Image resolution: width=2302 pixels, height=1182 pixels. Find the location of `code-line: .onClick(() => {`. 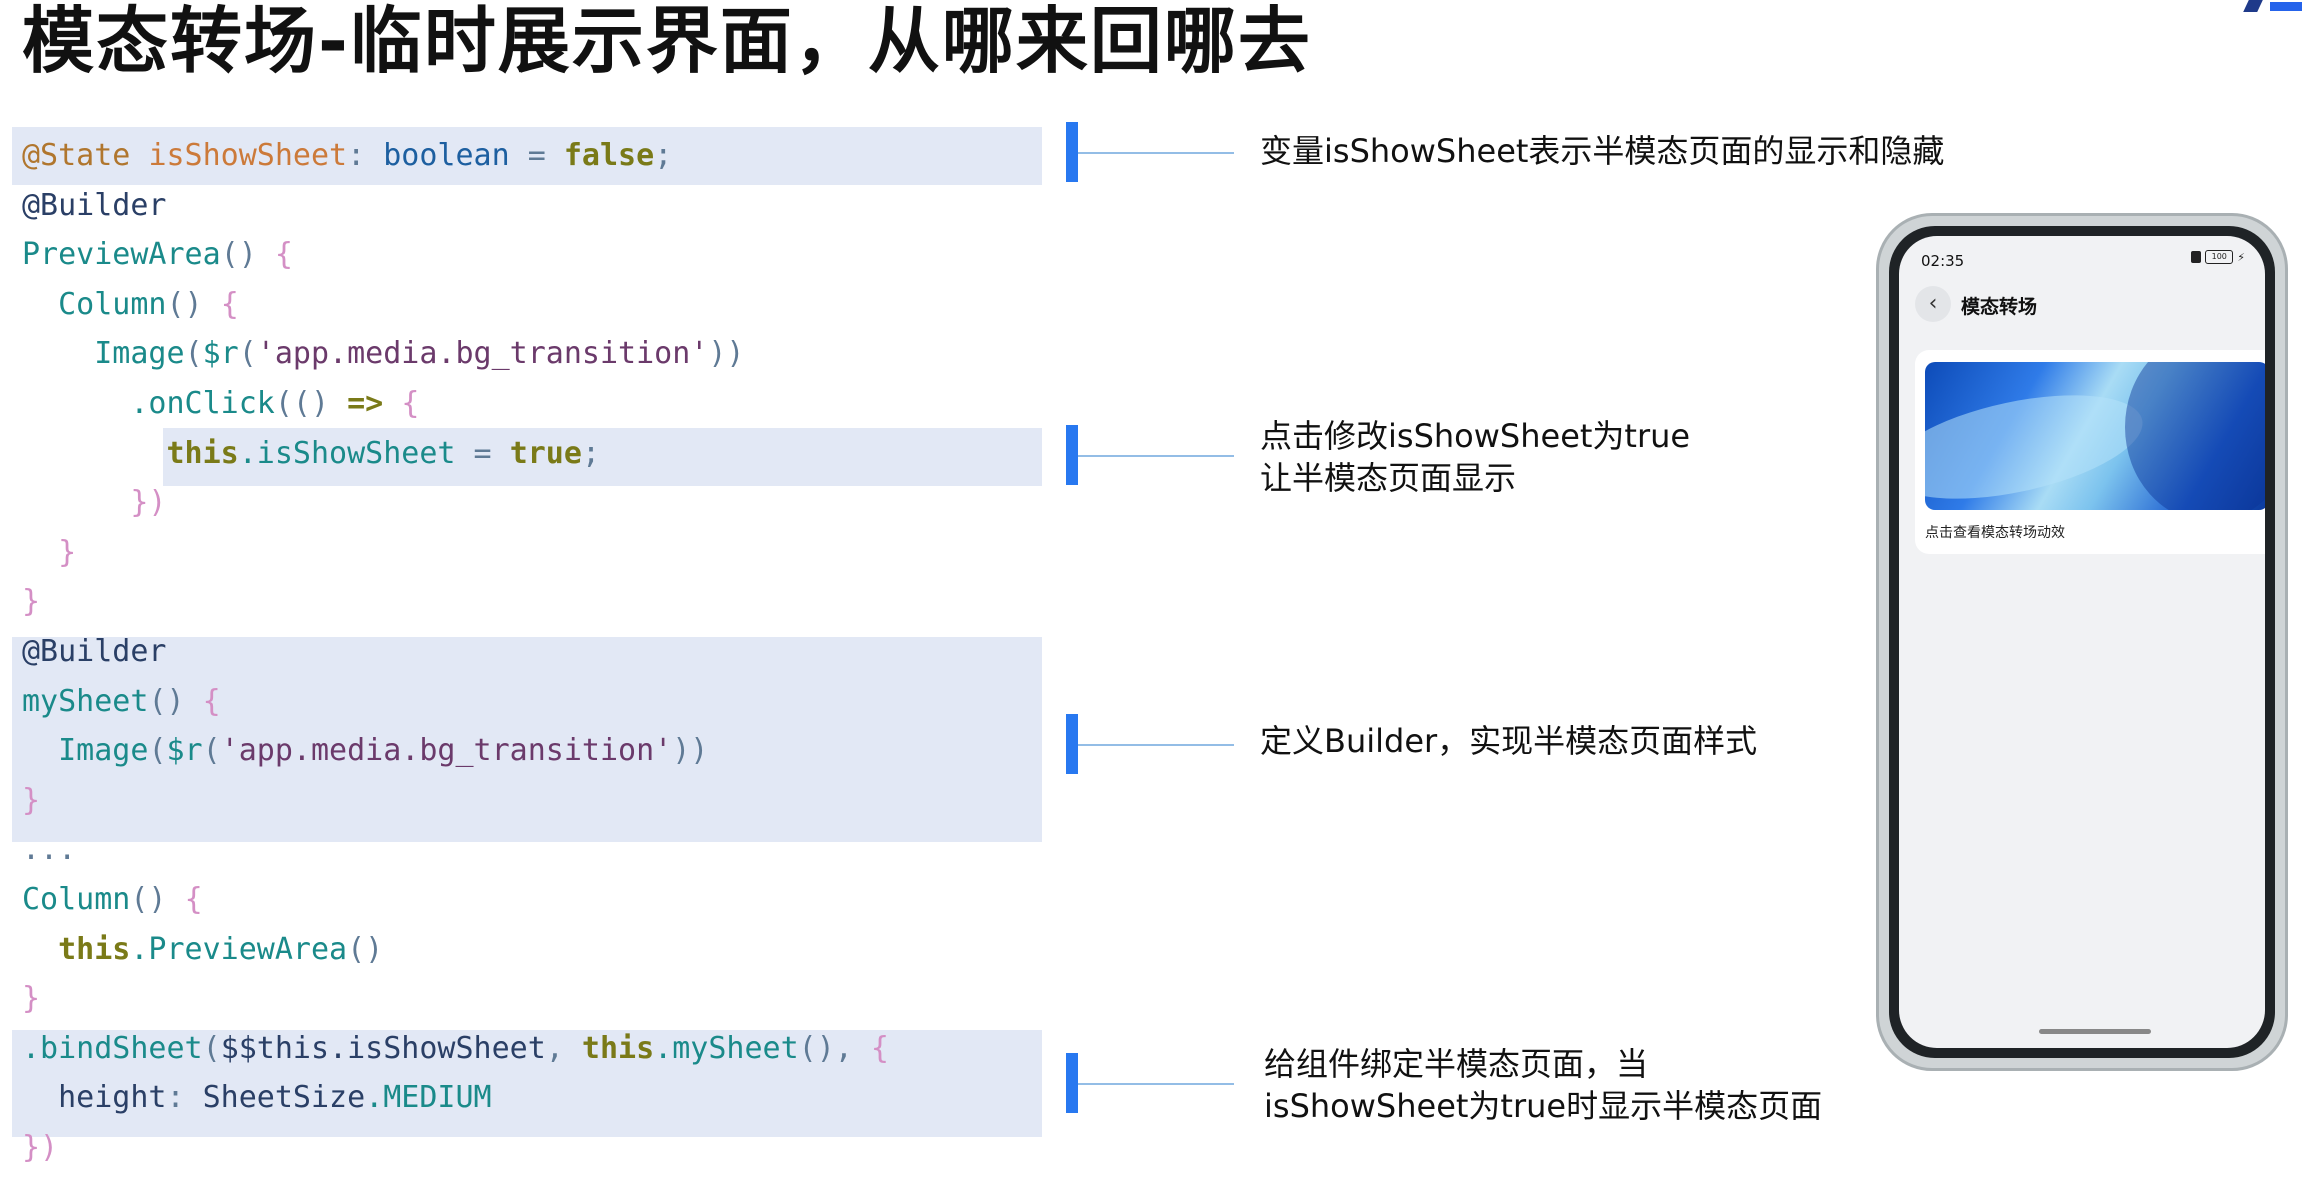

code-line: .onClick(() => { is located at coordinates (220, 404).